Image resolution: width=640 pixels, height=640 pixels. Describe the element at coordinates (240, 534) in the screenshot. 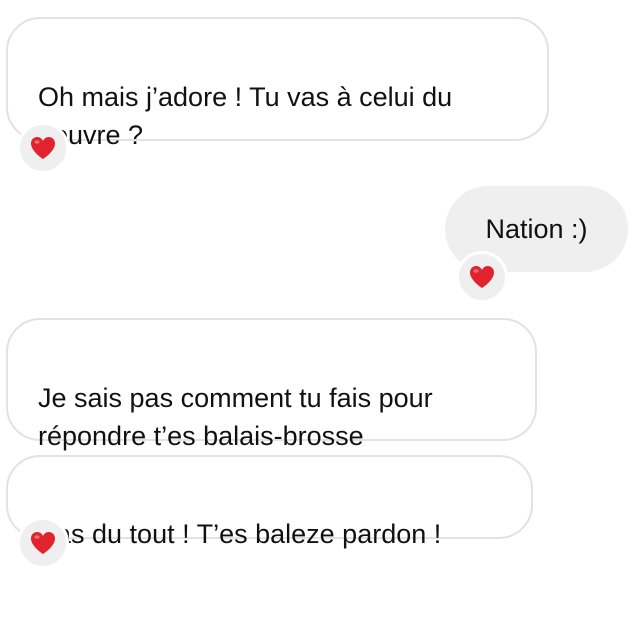

I see `message-text: Pas du tout ! T’es baleze pardon !` at that location.